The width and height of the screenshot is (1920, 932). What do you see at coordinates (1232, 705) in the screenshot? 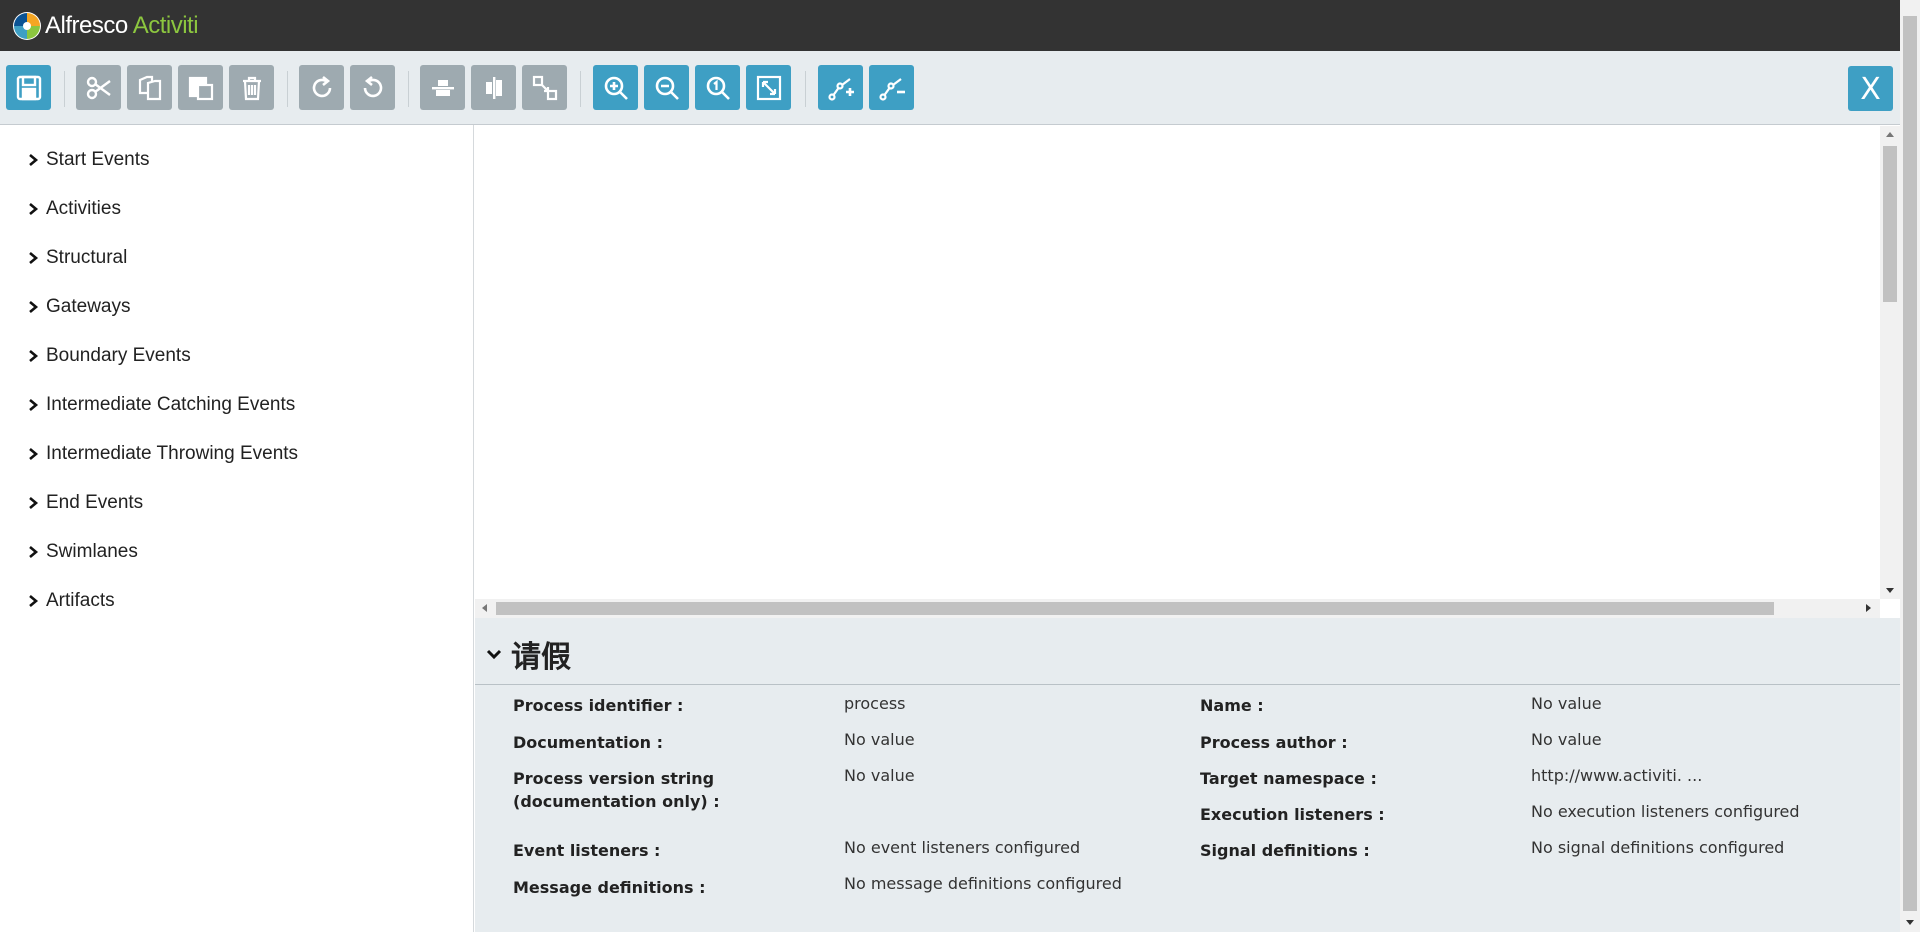
I see `property-label: Name :` at bounding box center [1232, 705].